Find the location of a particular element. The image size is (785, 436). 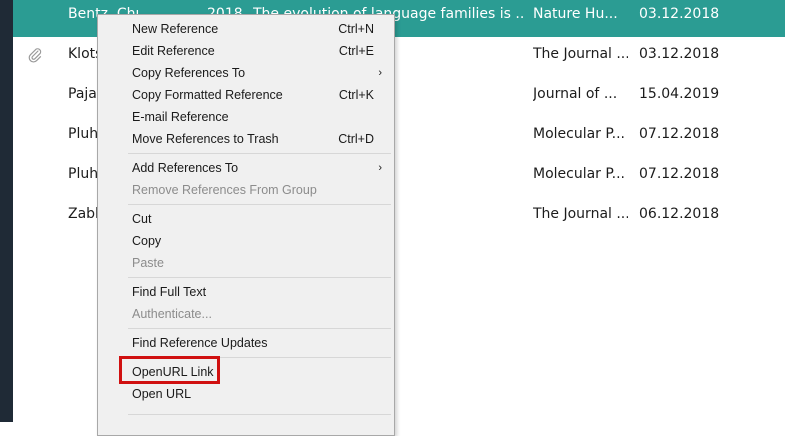

menu-item-copy-formatted-reference: Copy Formatted Reference Ctrl+K is located at coordinates (246, 95).